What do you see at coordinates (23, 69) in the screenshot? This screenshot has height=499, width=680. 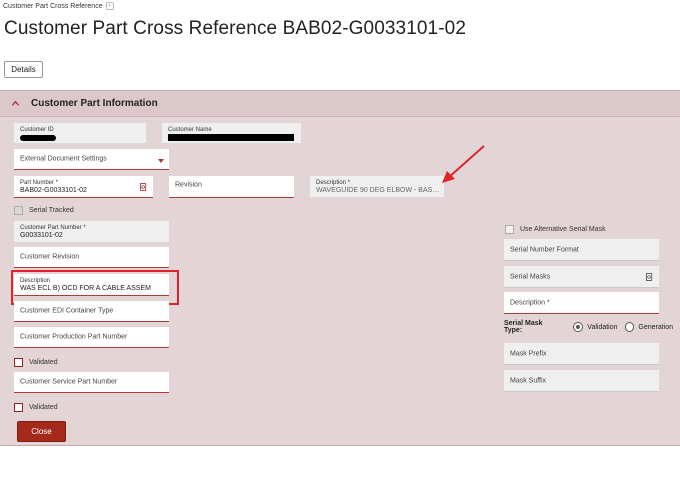 I see `details-button: Details` at bounding box center [23, 69].